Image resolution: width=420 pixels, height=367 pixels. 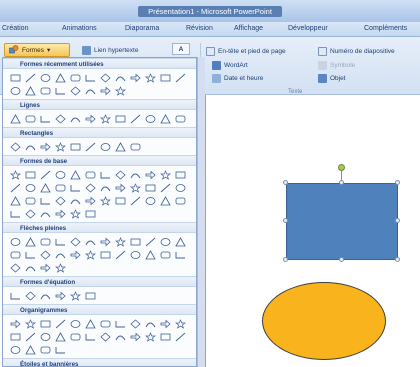 What do you see at coordinates (30, 267) in the screenshot?
I see `callout-ud-icon` at bounding box center [30, 267].